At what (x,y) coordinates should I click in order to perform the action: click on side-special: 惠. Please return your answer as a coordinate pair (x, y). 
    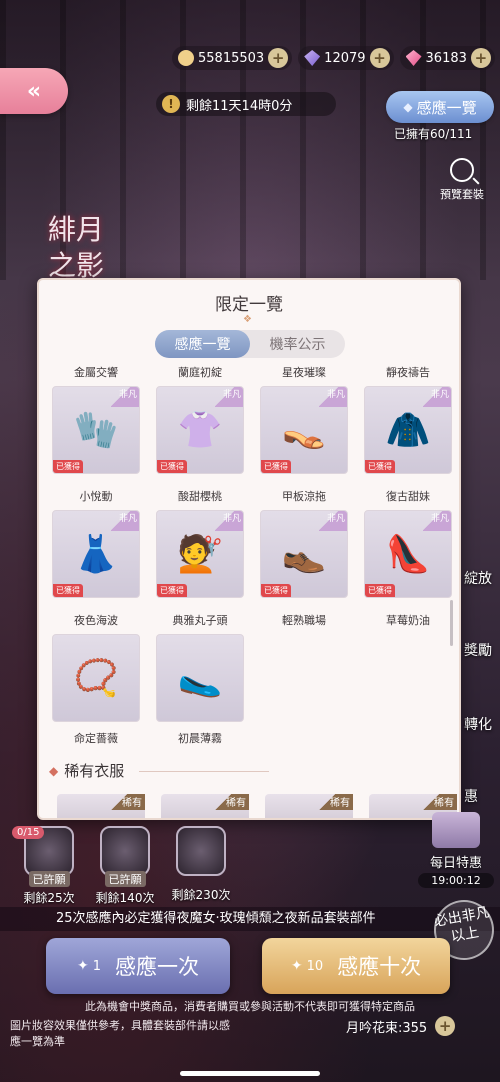
    Looking at the image, I should click on (471, 796).